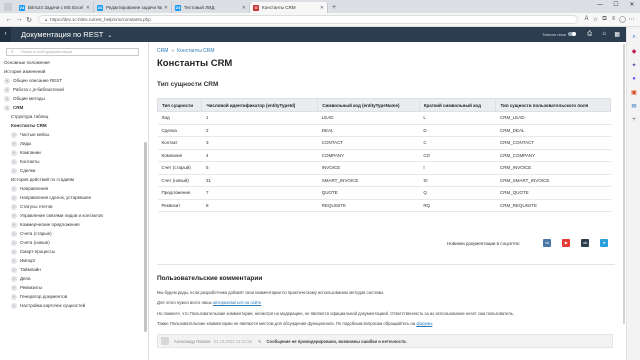  Describe the element at coordinates (74, 242) in the screenshot. I see `sidebar-item: › Счета (новые)` at that location.